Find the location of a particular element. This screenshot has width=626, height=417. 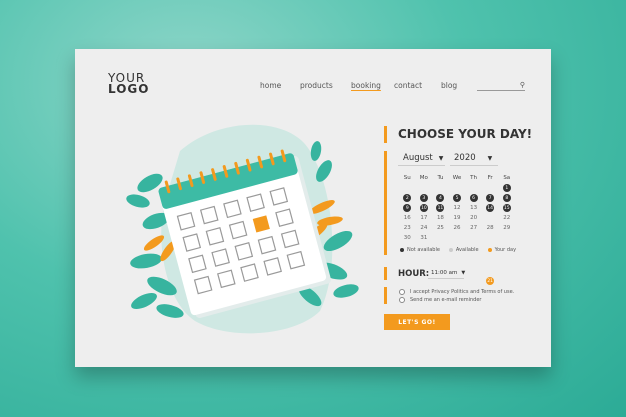

calendar-week: 30 31 is located at coordinates (457, 238).